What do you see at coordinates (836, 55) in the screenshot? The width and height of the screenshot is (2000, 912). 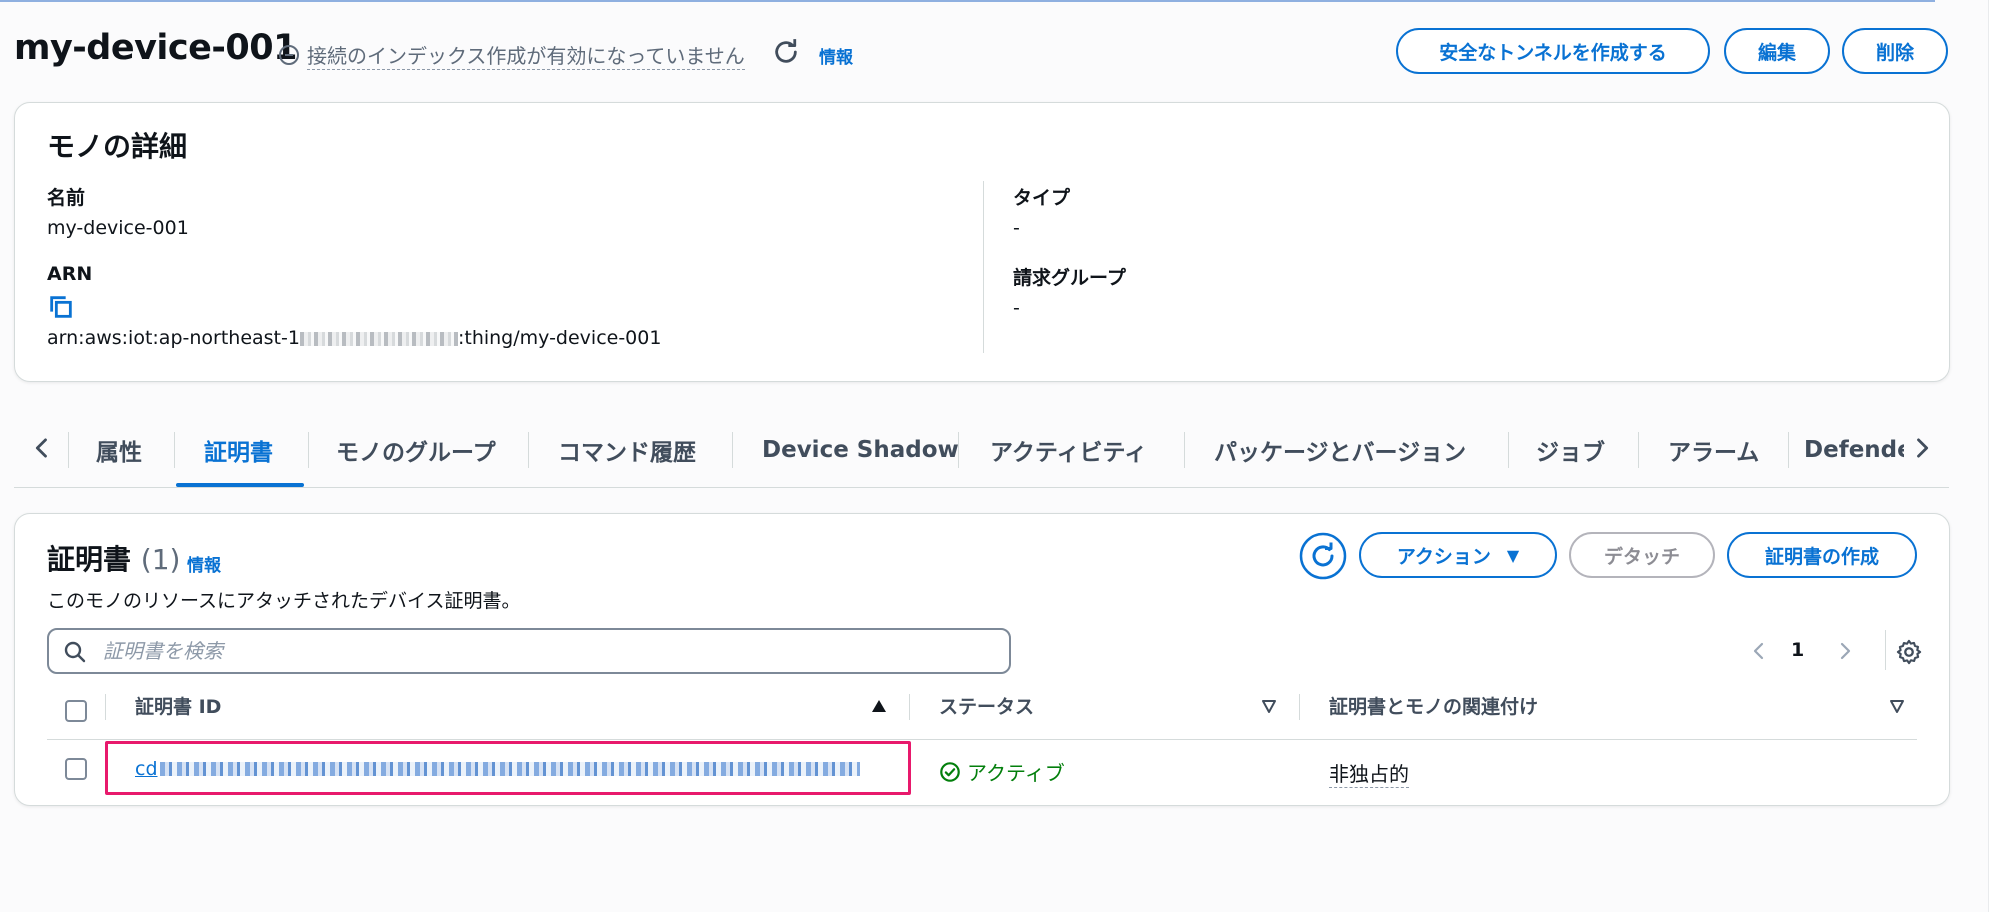 I see `header-info-link: 情報` at bounding box center [836, 55].